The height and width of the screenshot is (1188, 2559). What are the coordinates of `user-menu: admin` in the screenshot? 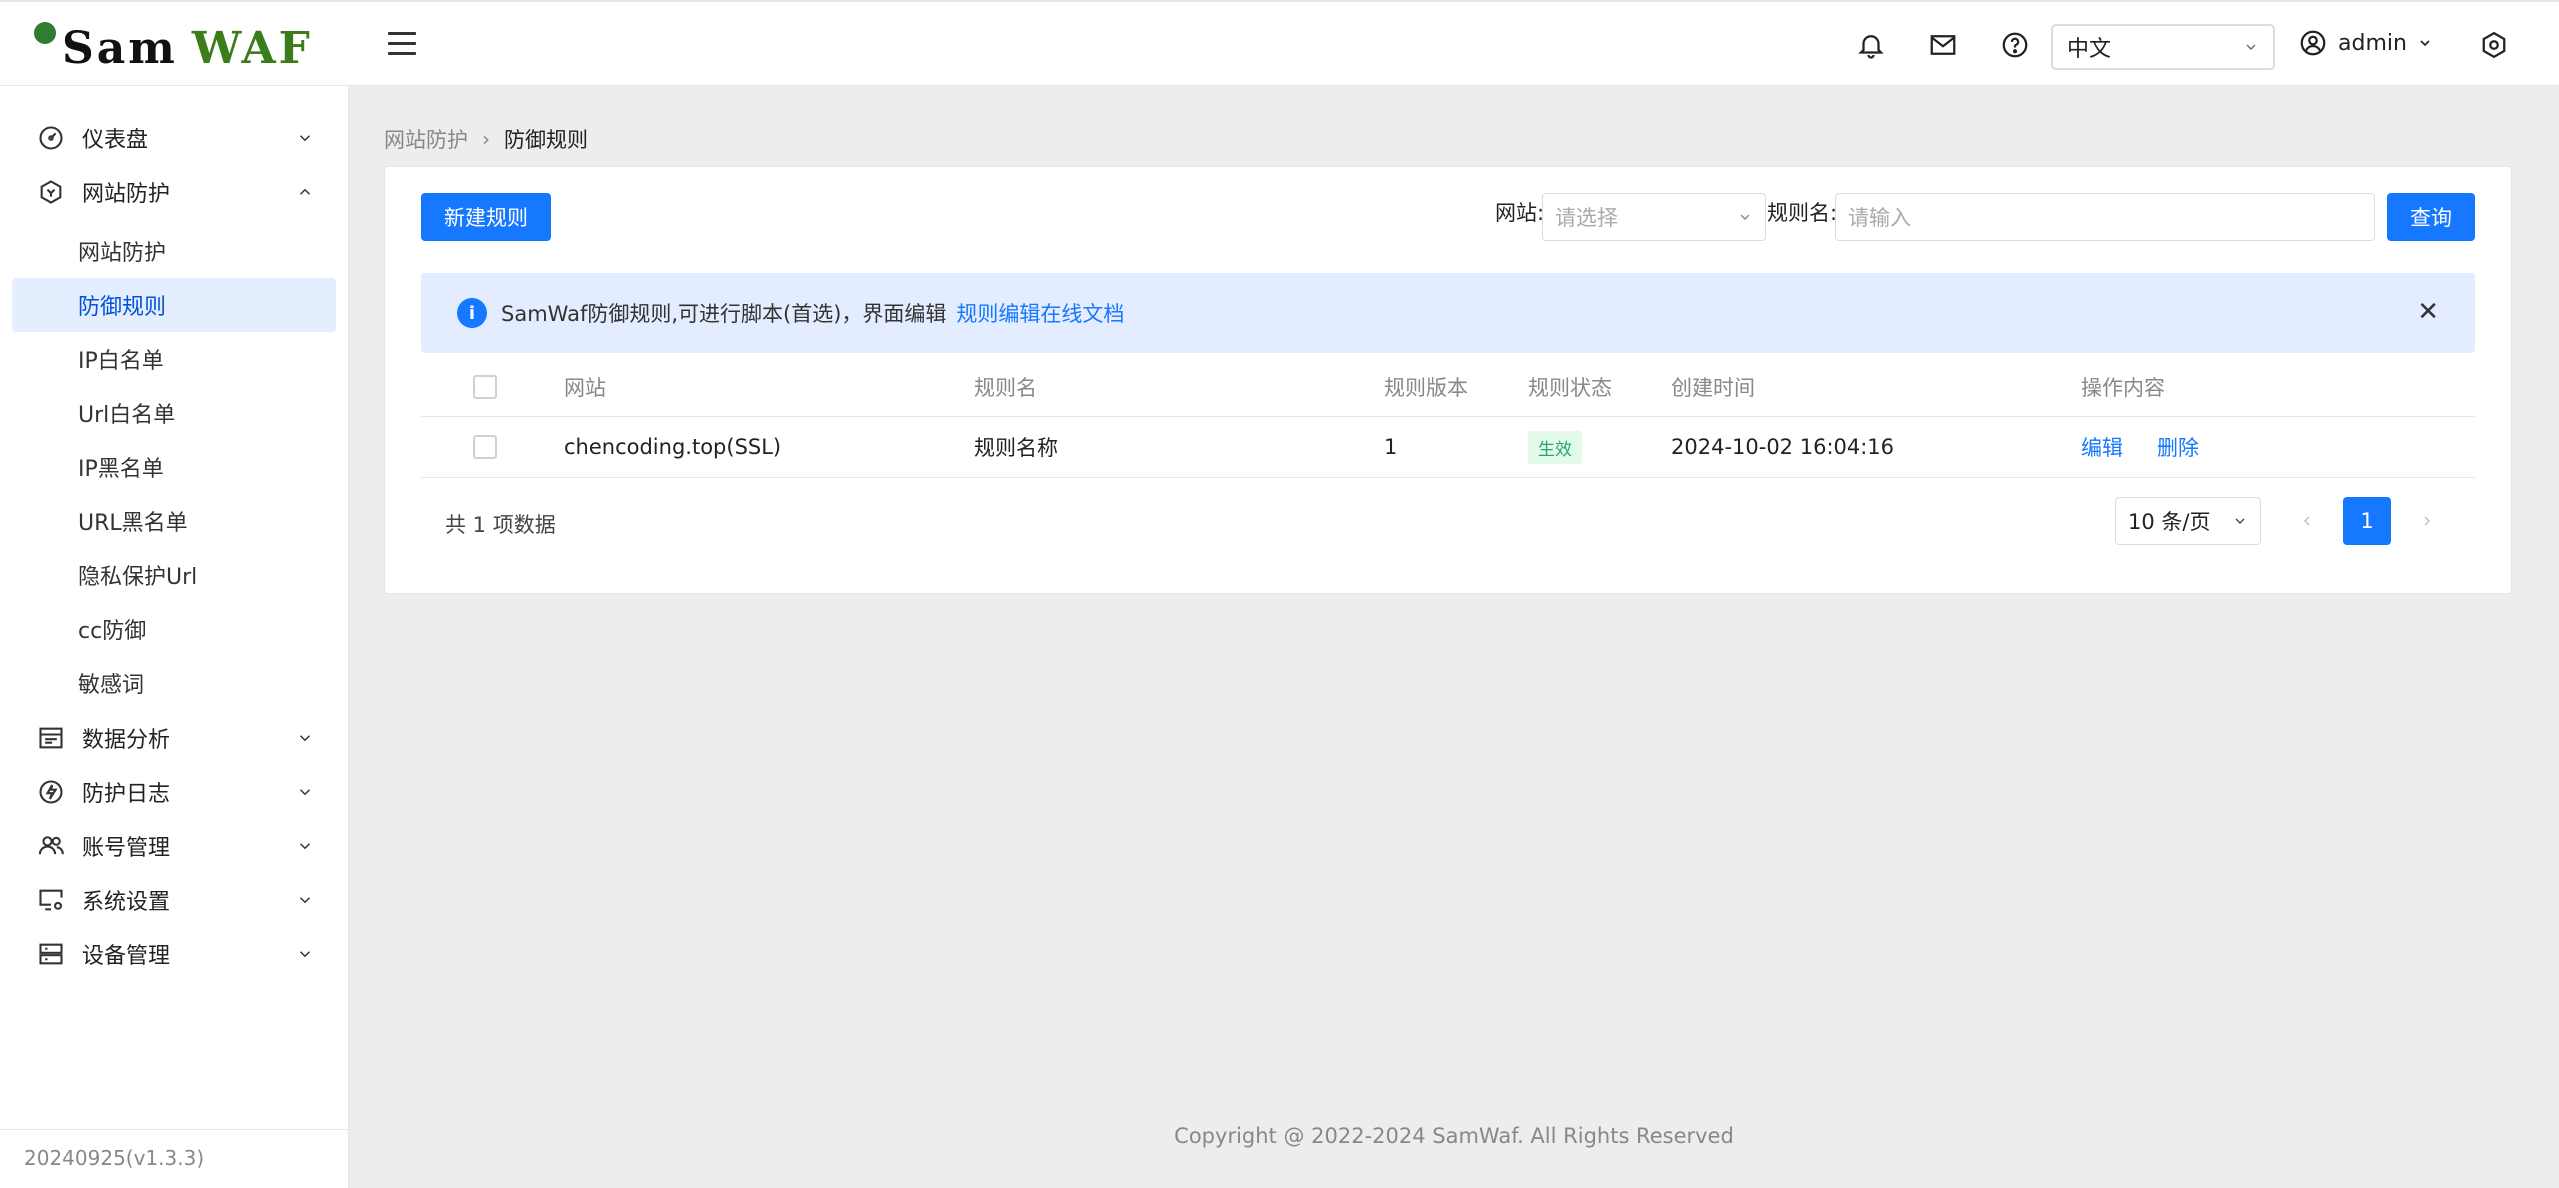 It's located at (2365, 43).